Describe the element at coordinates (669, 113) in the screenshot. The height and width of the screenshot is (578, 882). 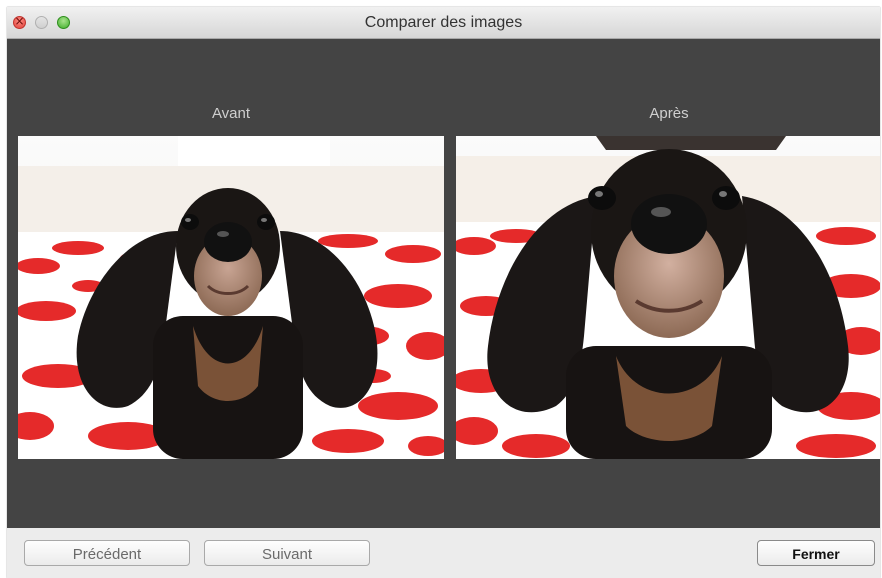
I see `after-label: Après` at that location.